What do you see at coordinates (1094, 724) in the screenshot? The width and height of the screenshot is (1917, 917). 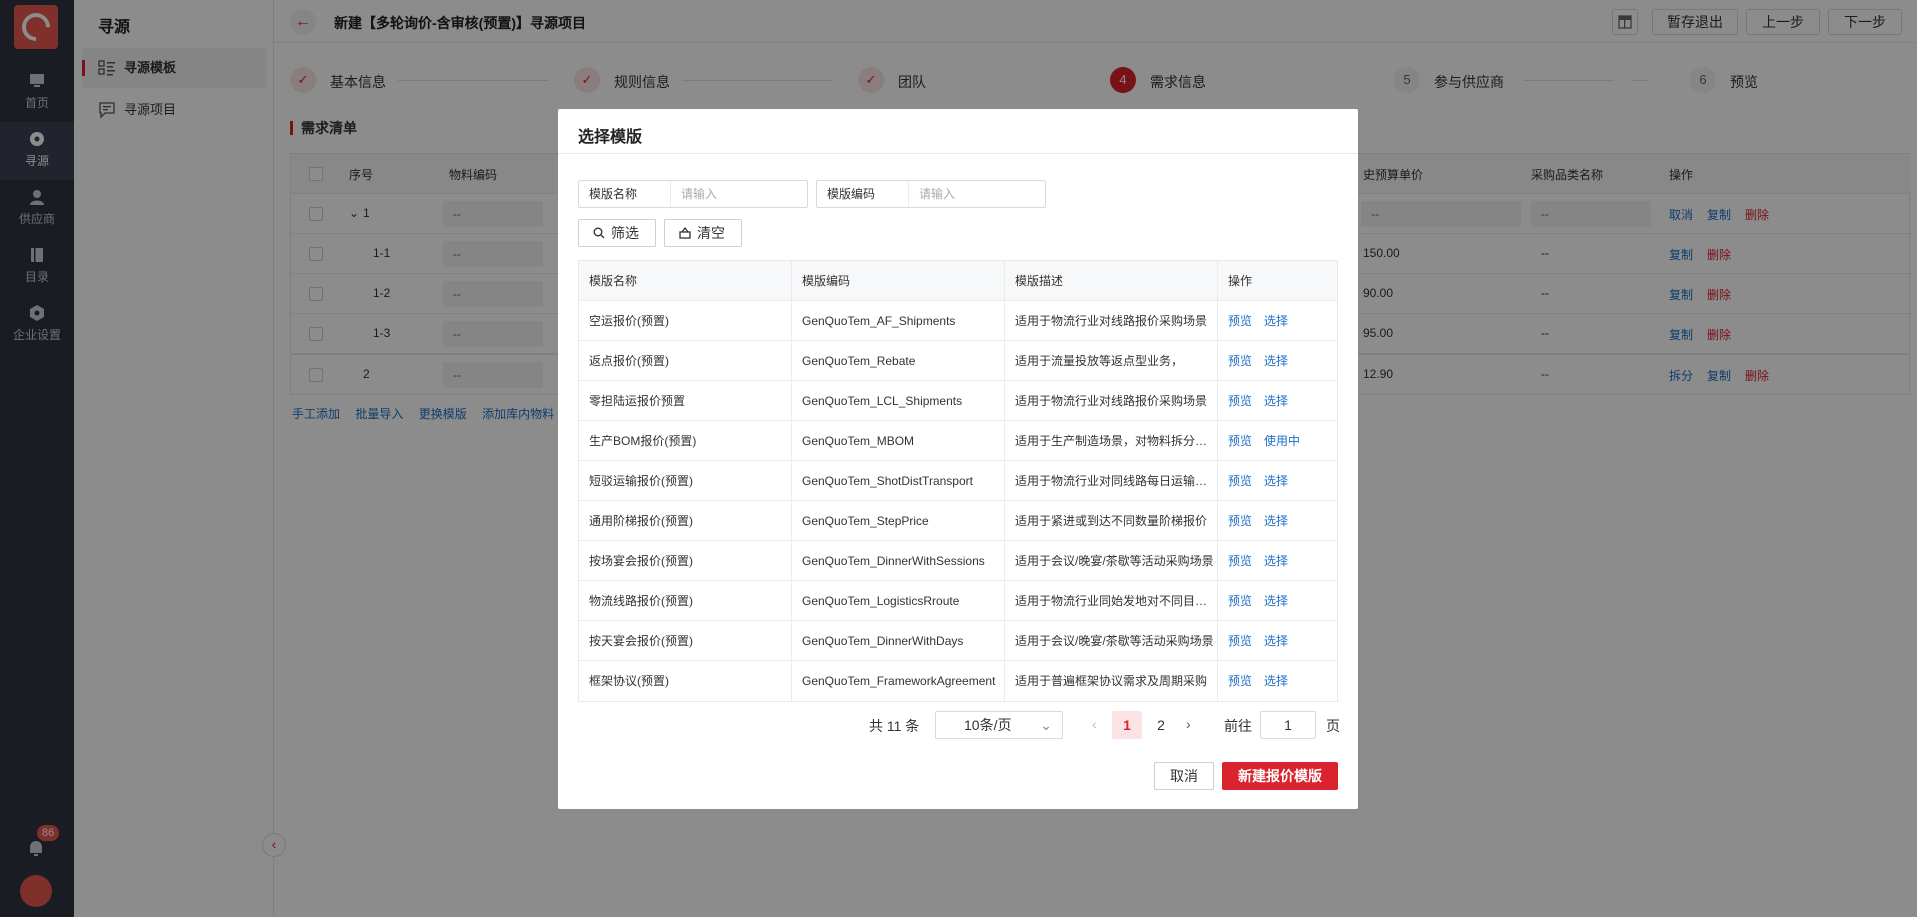 I see `prev-page-chevron-icon: ‹` at bounding box center [1094, 724].